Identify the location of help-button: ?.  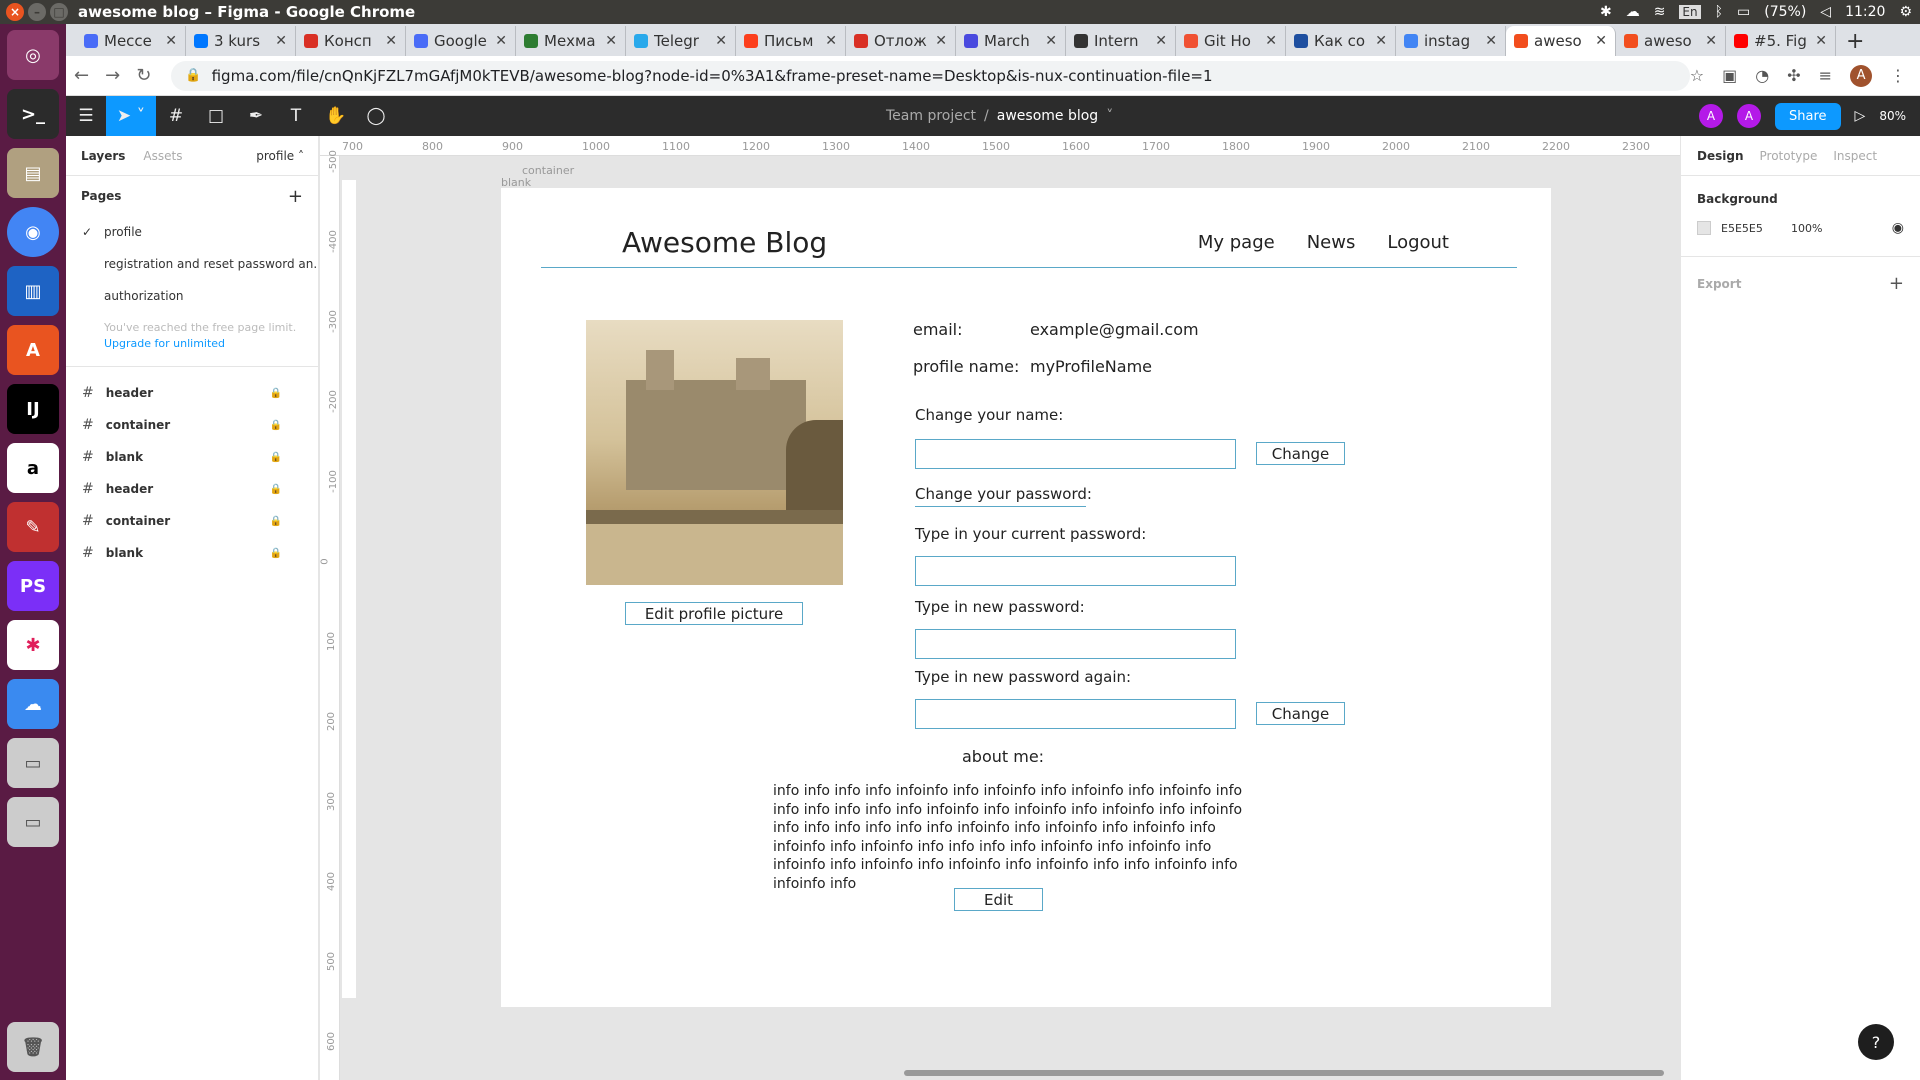
(1876, 1042).